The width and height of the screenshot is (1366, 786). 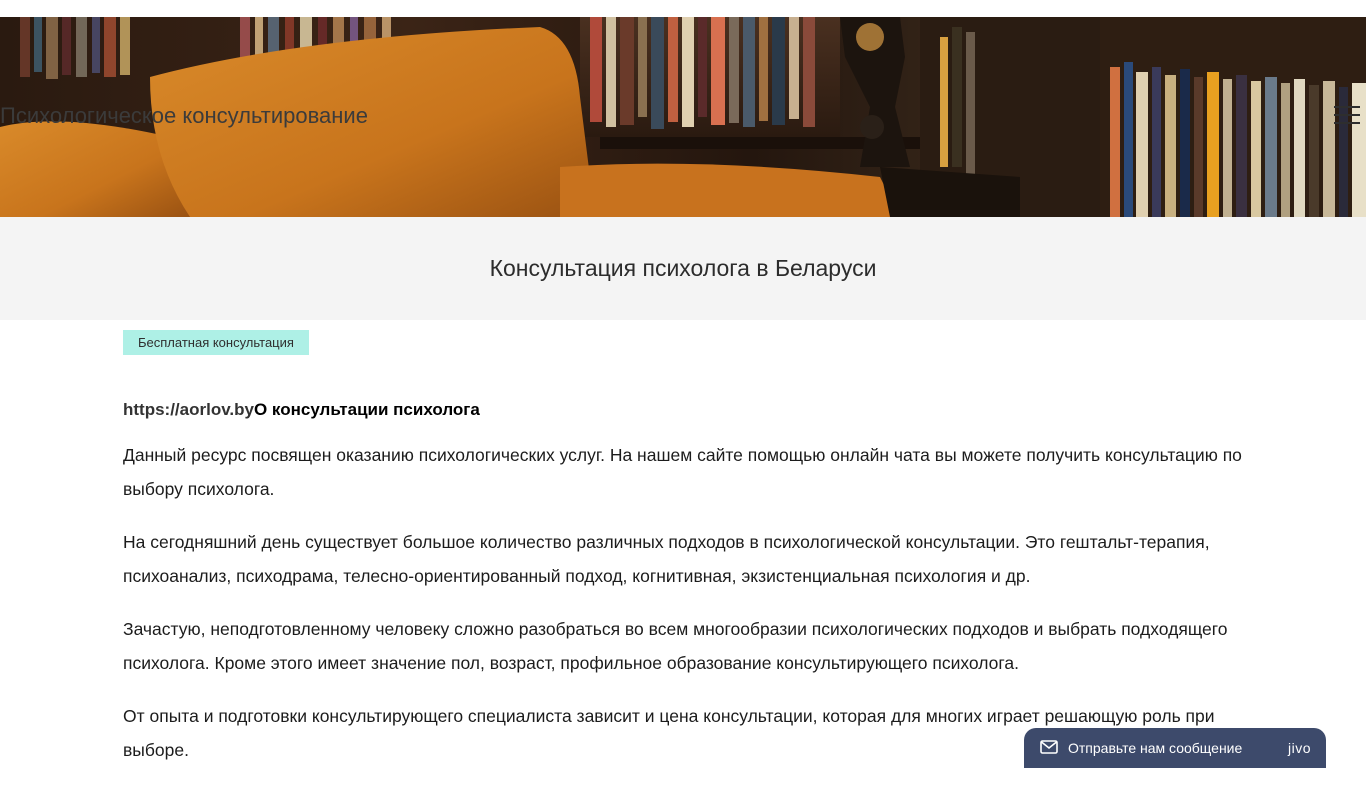 I want to click on page-title-band: Консультация психолога в Беларуси, so click(x=683, y=268).